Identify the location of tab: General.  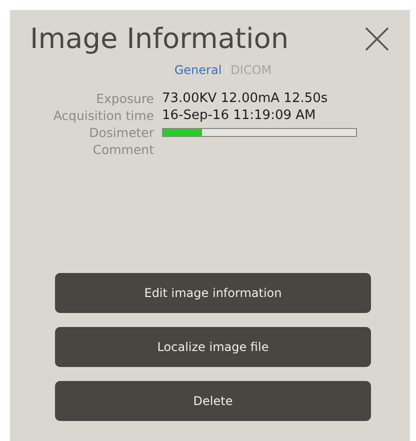
(198, 70).